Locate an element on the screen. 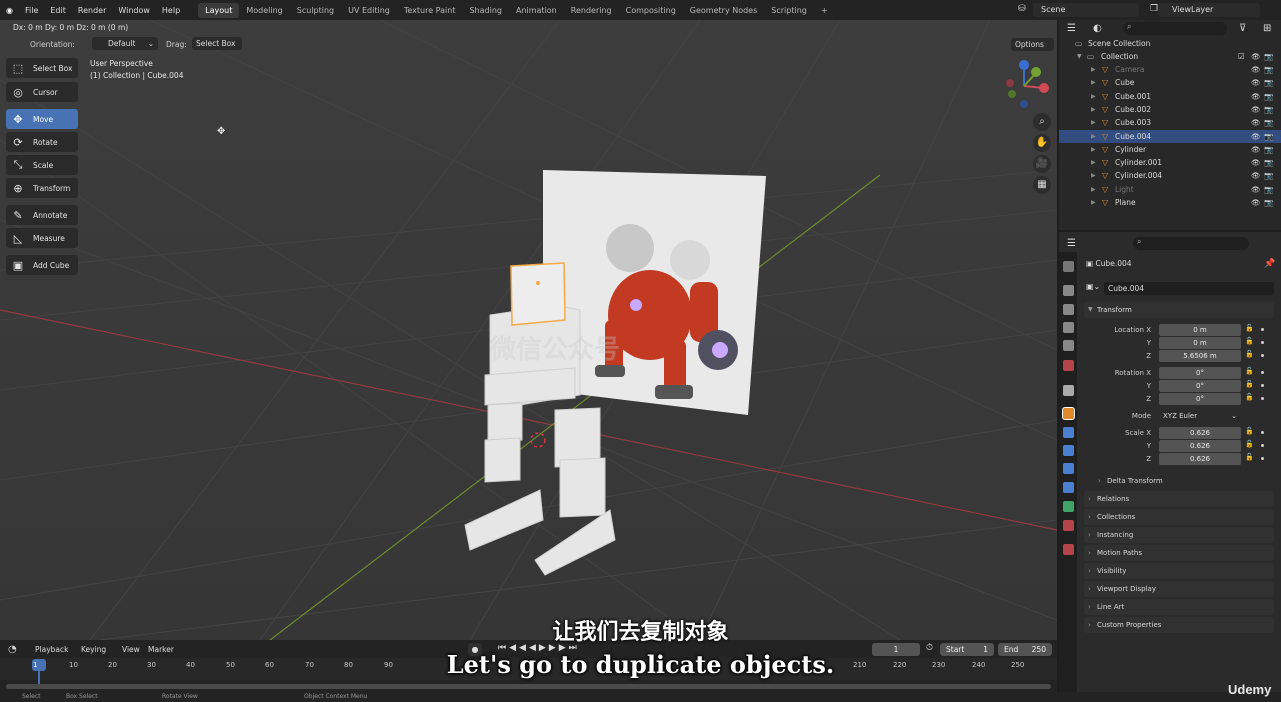 Image resolution: width=1281 pixels, height=702 pixels. menu-render: Render is located at coordinates (92, 10).